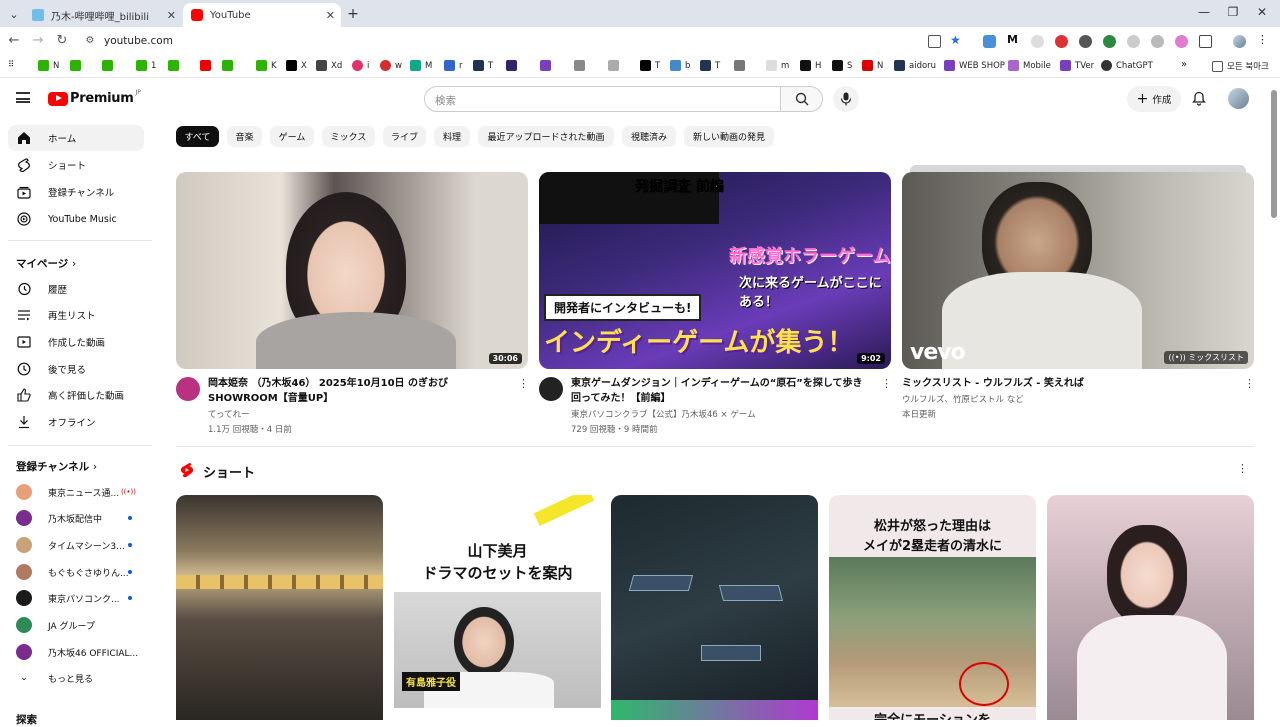 This screenshot has width=1280, height=727. I want to click on sidebar-item-your-videos: 作成した動画, so click(76, 342).